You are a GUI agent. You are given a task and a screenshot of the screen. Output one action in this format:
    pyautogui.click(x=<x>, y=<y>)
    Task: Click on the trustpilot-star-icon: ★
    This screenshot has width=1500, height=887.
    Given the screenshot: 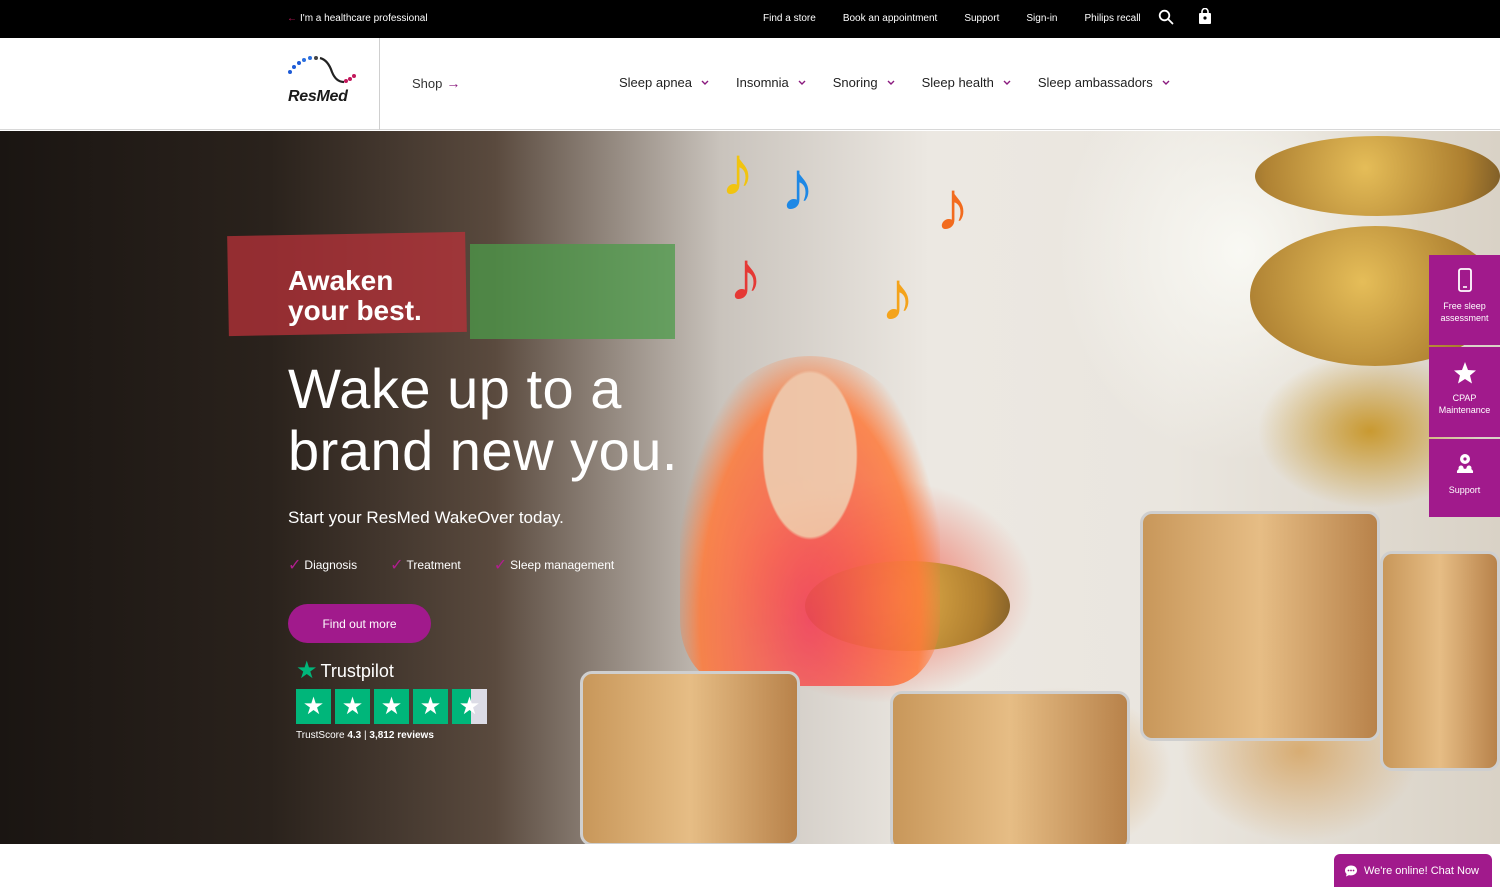 What is the action you would take?
    pyautogui.click(x=307, y=670)
    